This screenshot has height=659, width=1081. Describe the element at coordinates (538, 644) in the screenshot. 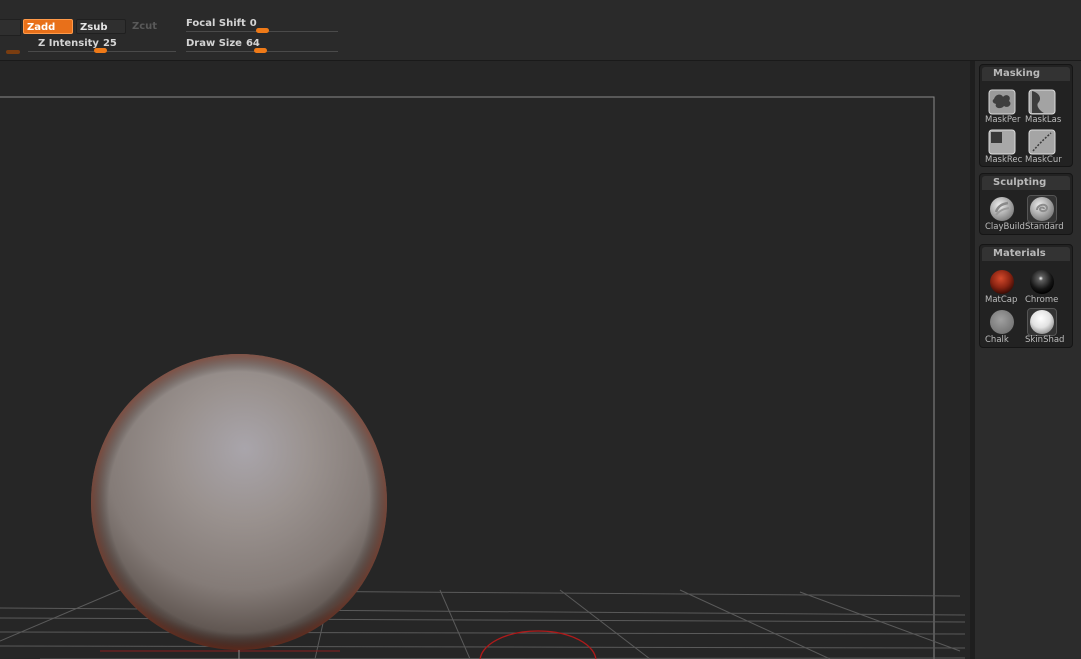

I see `brush-cursor` at that location.